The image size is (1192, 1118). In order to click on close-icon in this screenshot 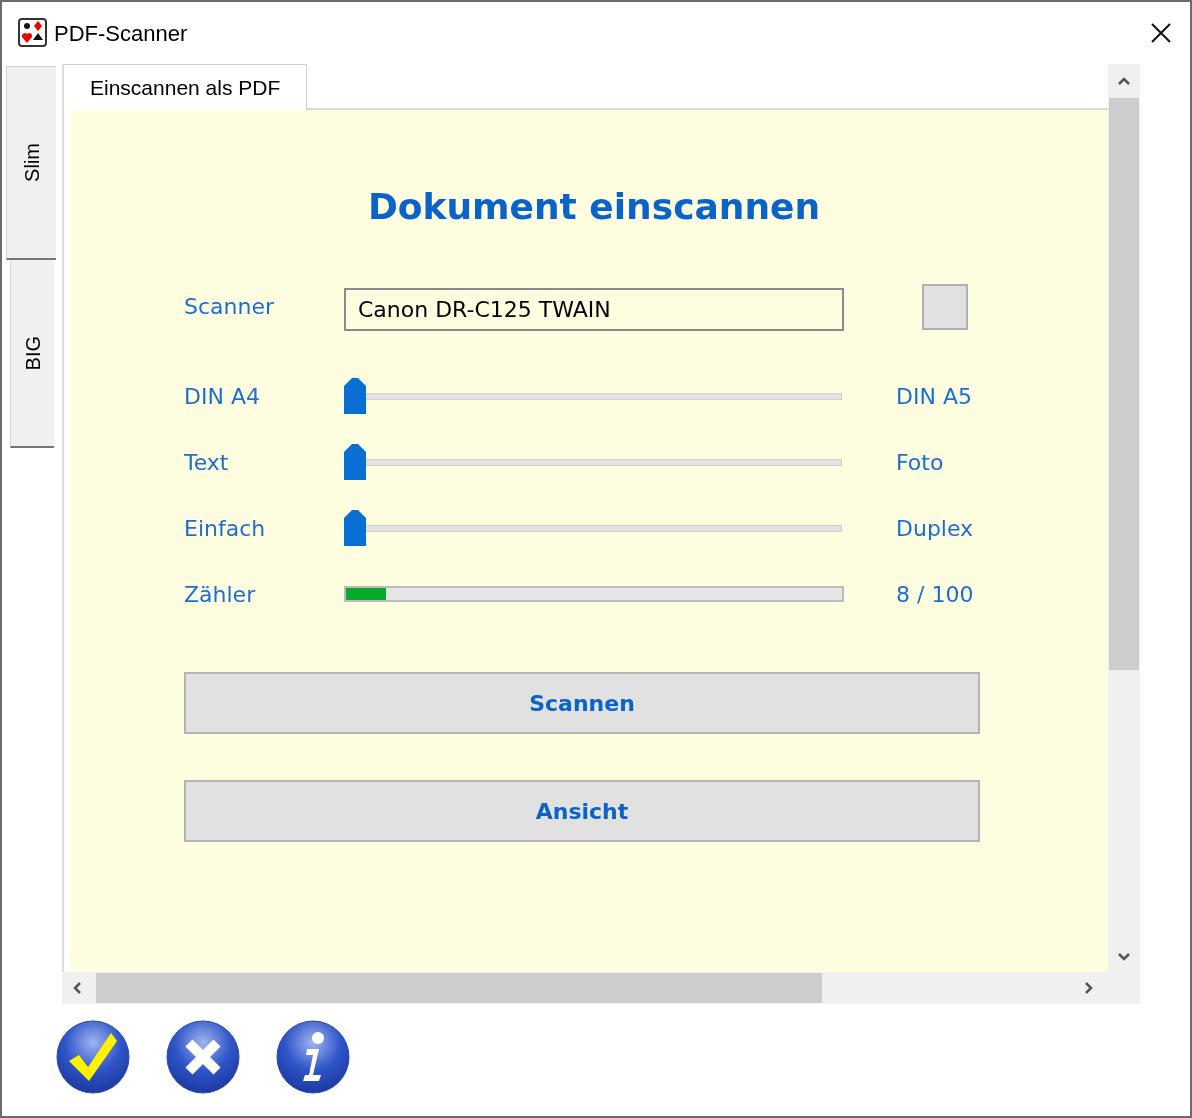, I will do `click(1161, 33)`.